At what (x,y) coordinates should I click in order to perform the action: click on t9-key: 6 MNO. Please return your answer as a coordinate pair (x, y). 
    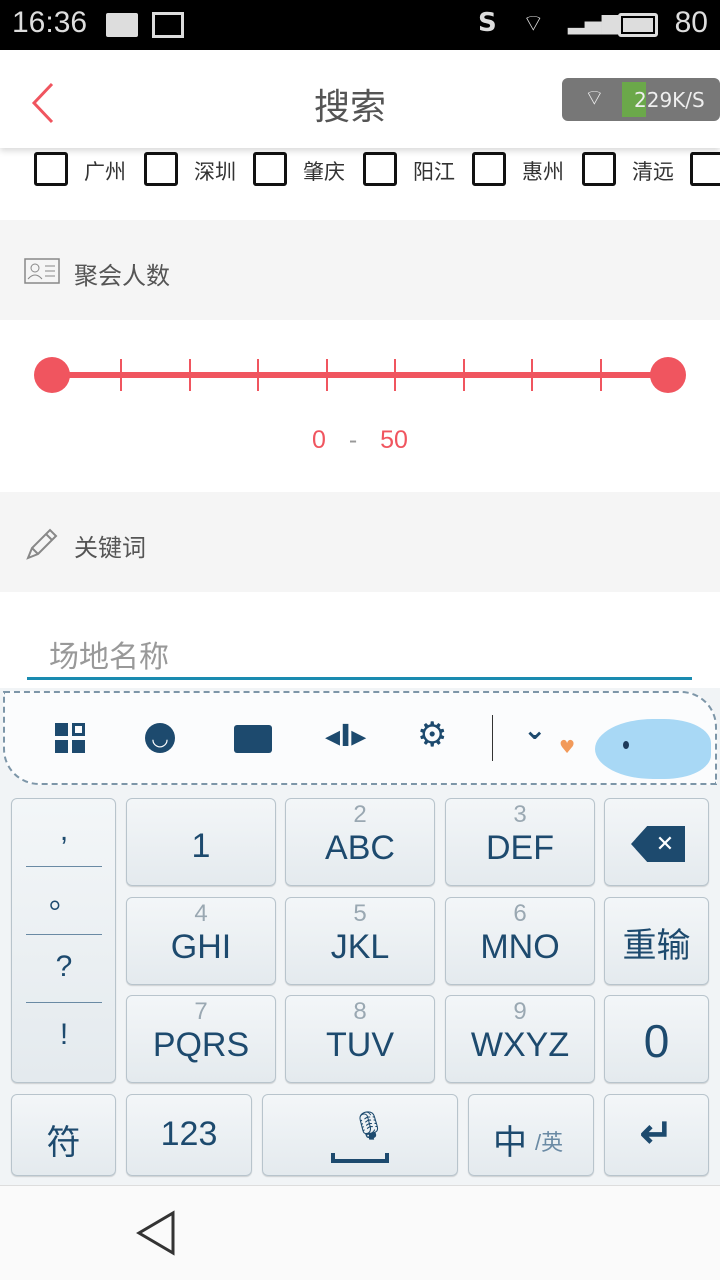
    Looking at the image, I should click on (520, 941).